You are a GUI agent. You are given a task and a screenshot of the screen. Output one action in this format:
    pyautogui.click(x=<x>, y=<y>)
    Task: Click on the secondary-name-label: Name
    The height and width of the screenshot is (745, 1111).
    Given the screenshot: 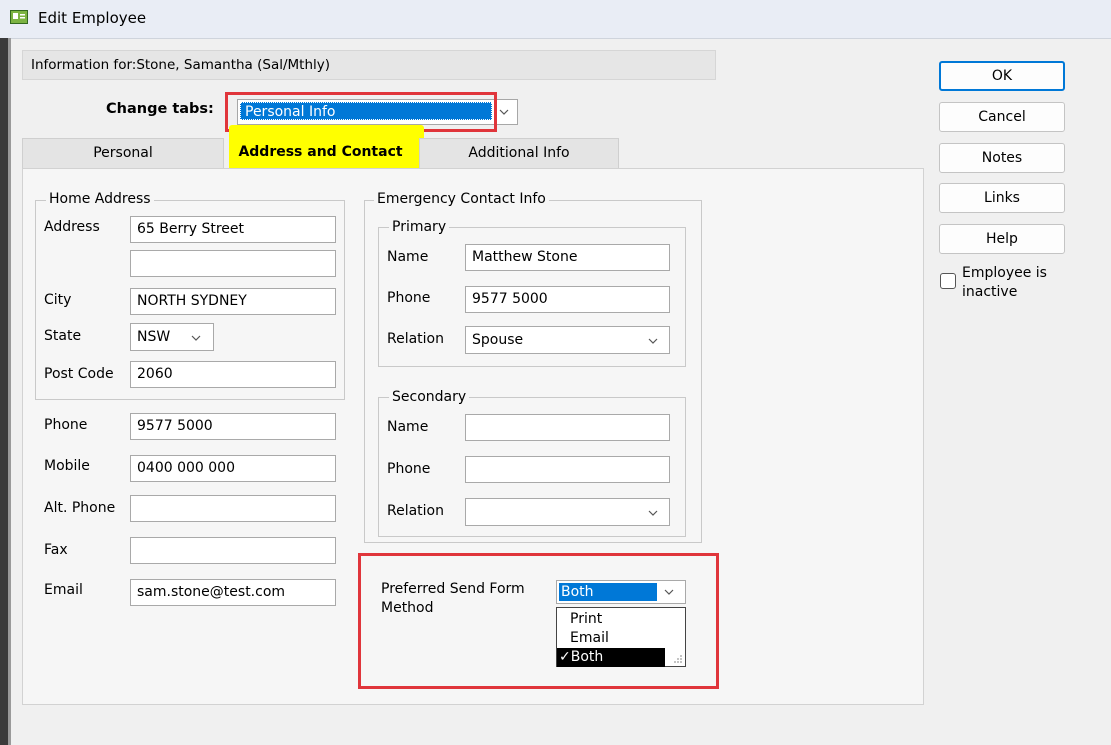 What is the action you would take?
    pyautogui.click(x=408, y=427)
    